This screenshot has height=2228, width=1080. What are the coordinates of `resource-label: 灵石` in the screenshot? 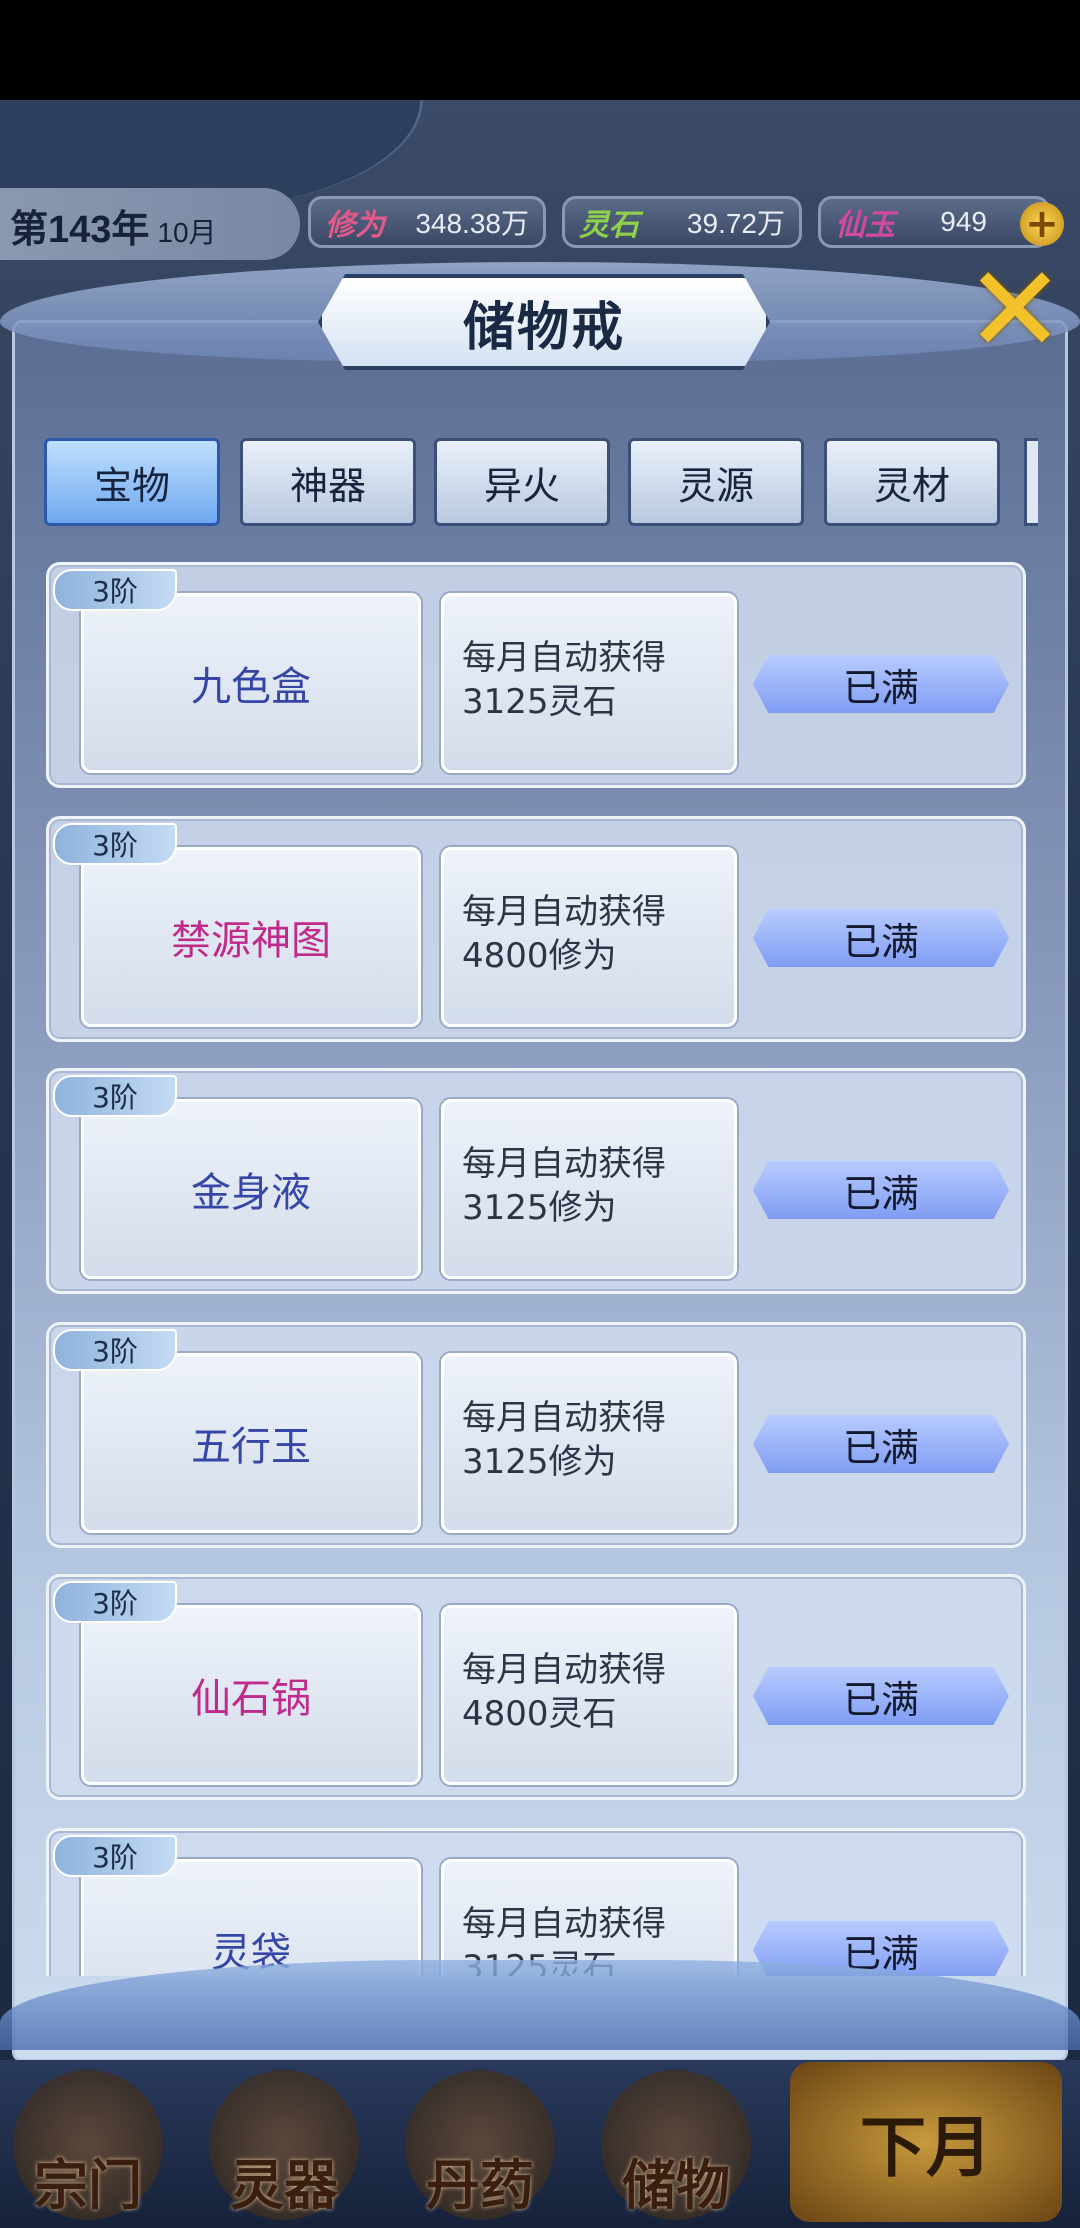 It's located at (609, 225).